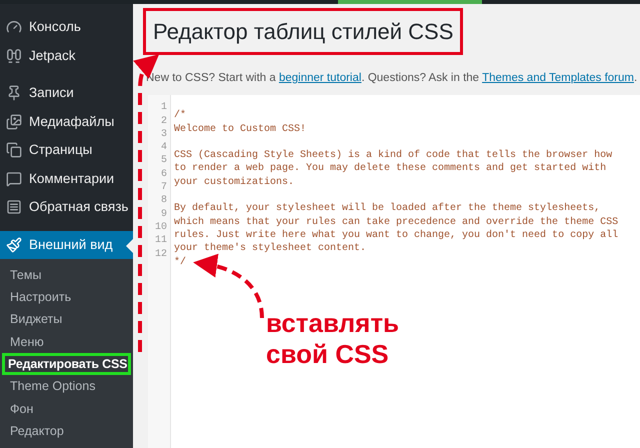 This screenshot has width=640, height=448. What do you see at coordinates (163, 187) in the screenshot?
I see `line-number: 7` at bounding box center [163, 187].